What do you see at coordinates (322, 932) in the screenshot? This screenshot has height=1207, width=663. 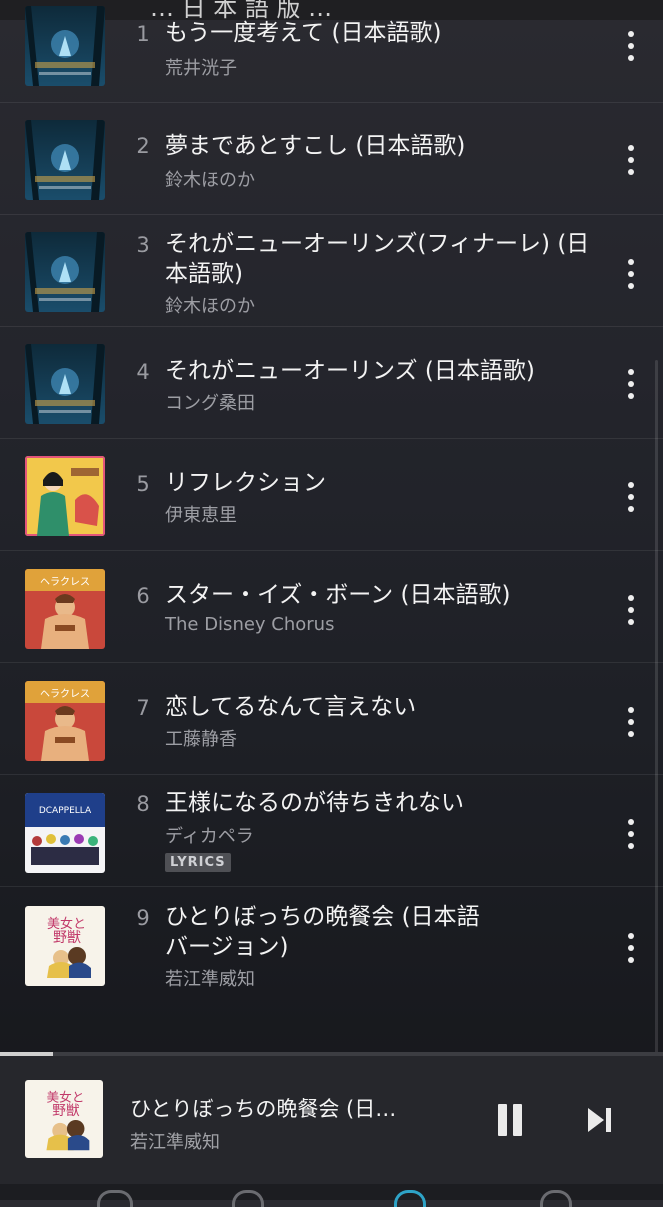 I see `track-title: ひとりぼっちの晩餐会 (日本語バージョン)` at bounding box center [322, 932].